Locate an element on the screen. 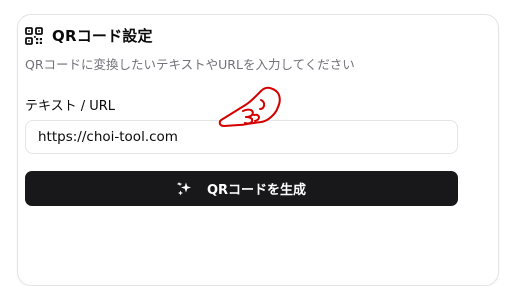 The image size is (513, 286). qr-code-icon is located at coordinates (34, 35).